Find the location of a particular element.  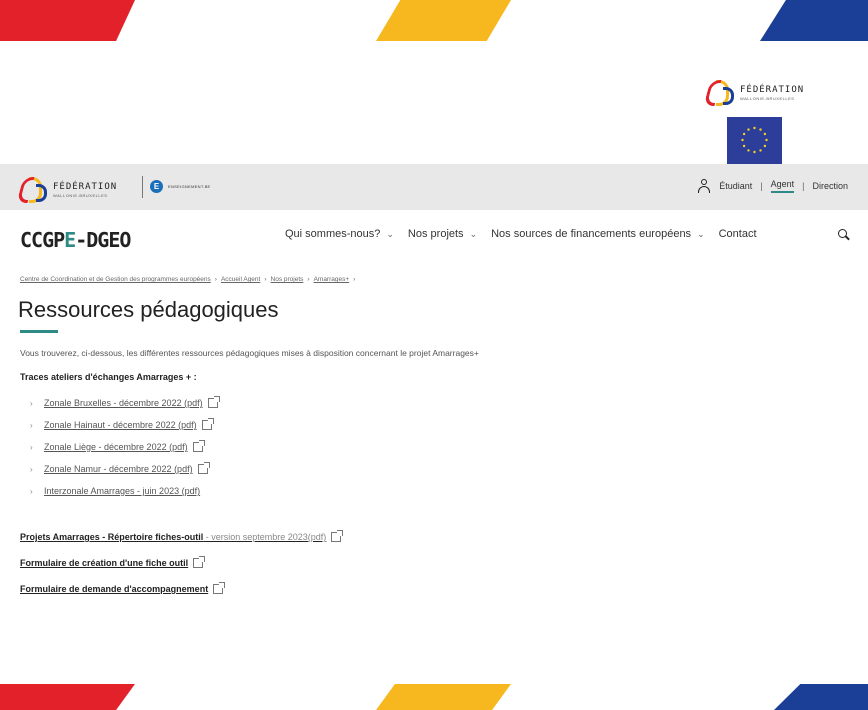

eu-flag-icon is located at coordinates (754, 140).